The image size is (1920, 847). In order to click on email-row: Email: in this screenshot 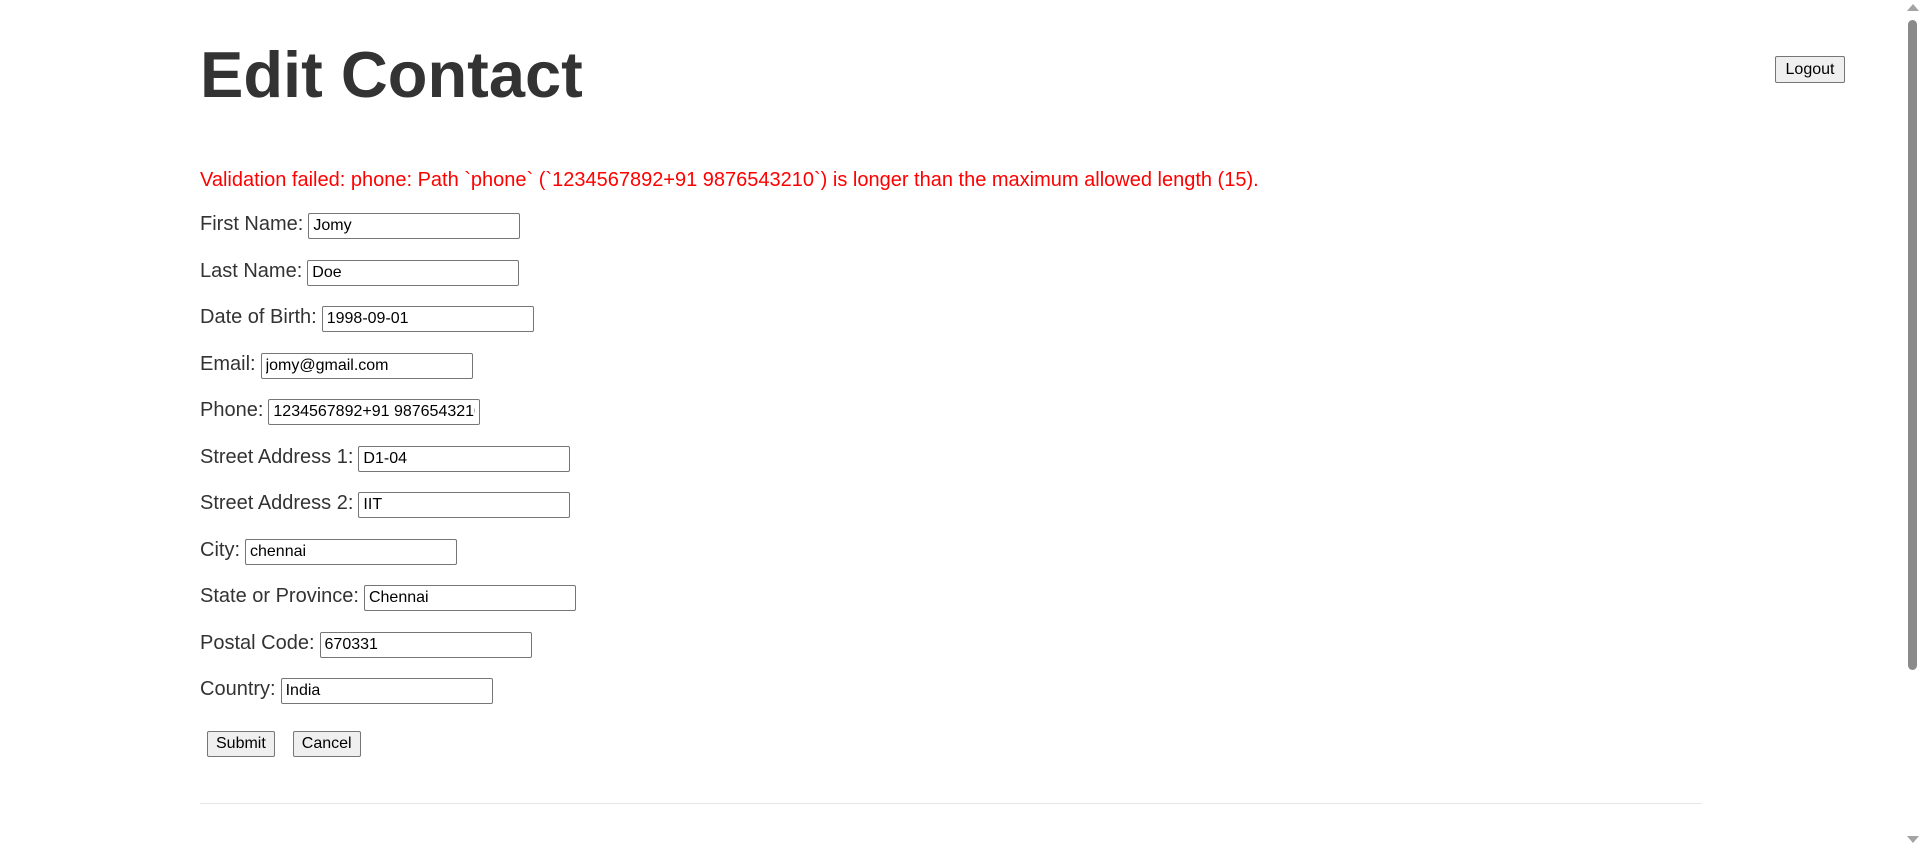, I will do `click(336, 364)`.